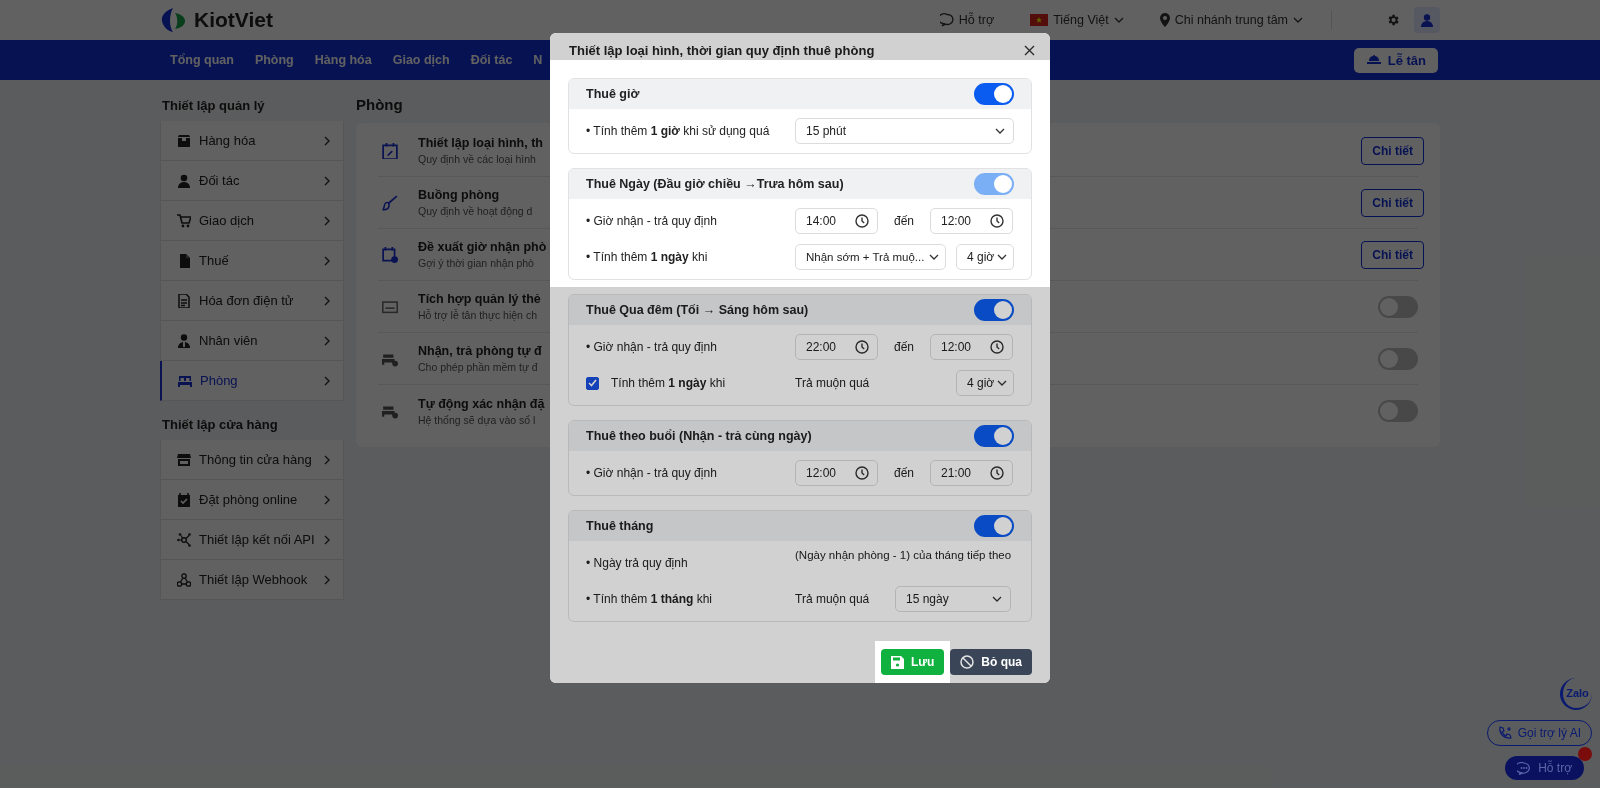 This screenshot has height=788, width=1600. Describe the element at coordinates (343, 60) in the screenshot. I see `nav-item: Hàng hóa` at that location.